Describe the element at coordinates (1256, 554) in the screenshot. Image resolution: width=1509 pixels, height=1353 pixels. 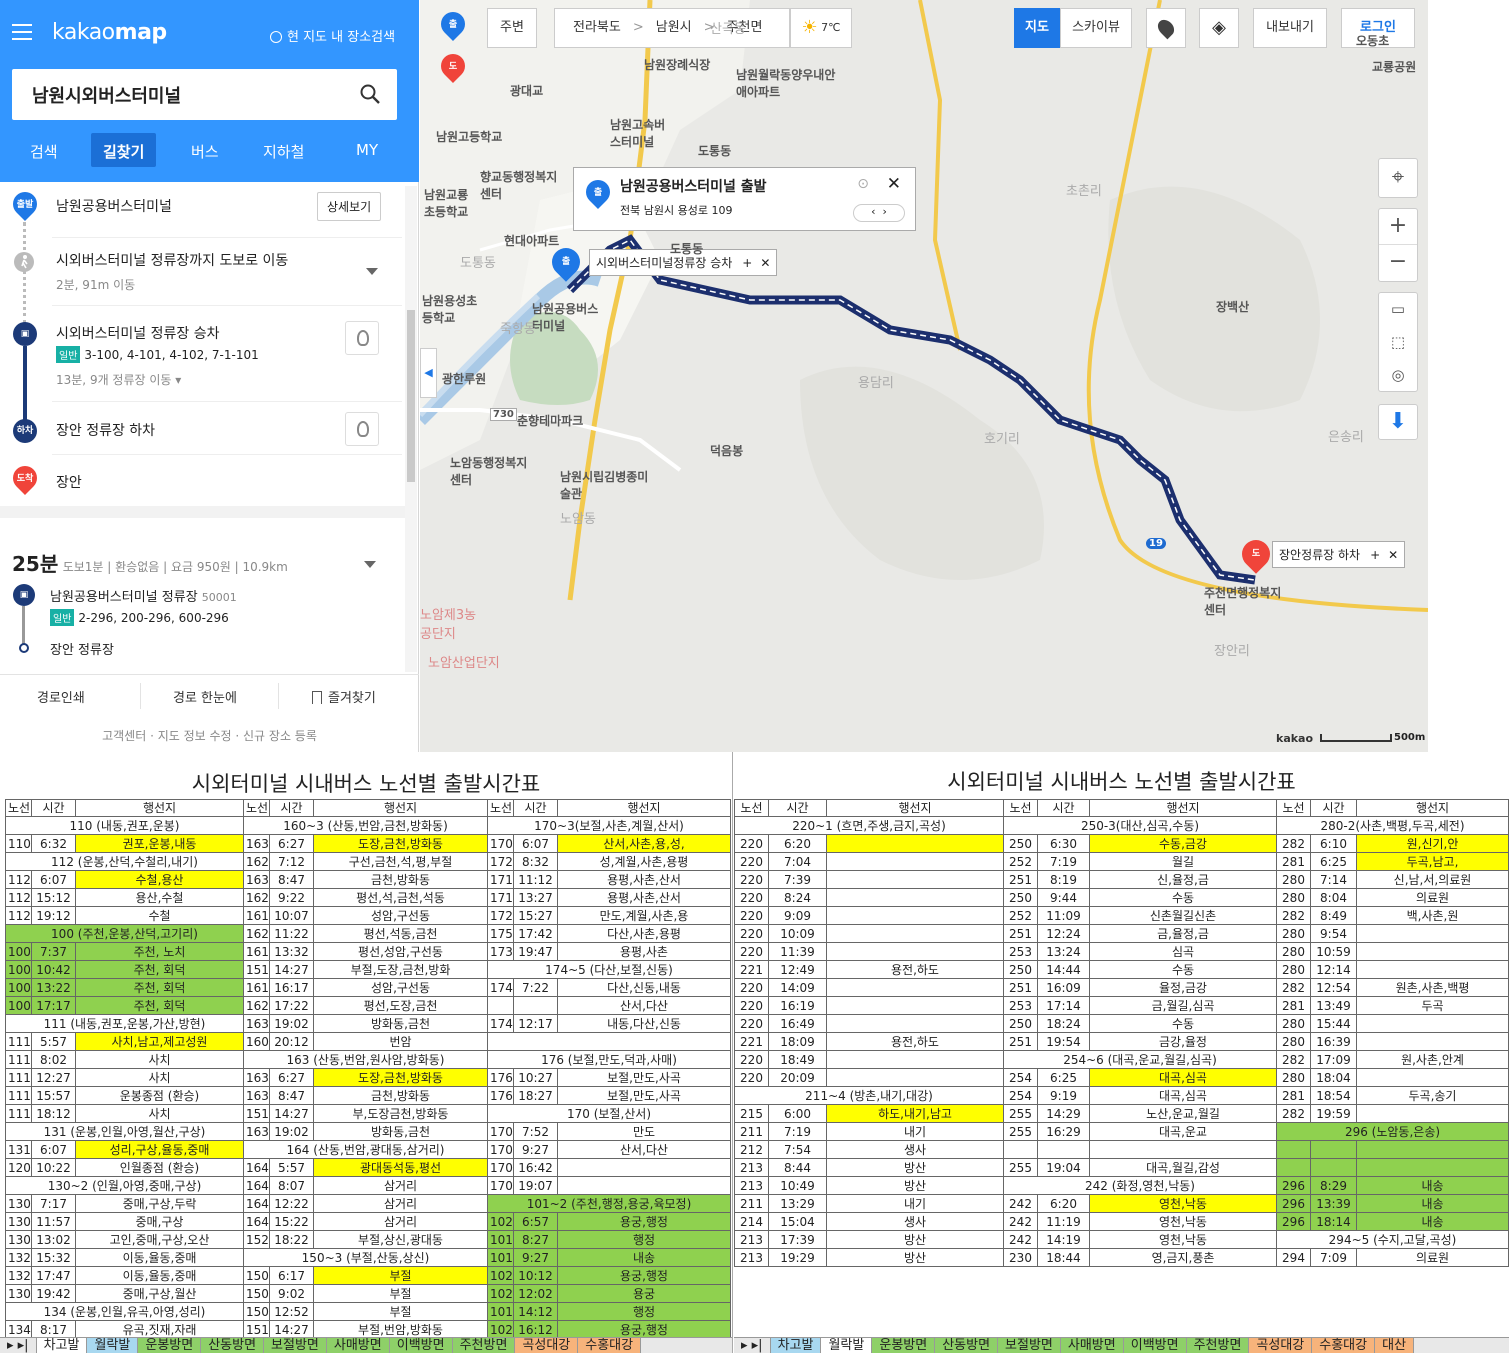
I see `end-map-marker: 도` at that location.